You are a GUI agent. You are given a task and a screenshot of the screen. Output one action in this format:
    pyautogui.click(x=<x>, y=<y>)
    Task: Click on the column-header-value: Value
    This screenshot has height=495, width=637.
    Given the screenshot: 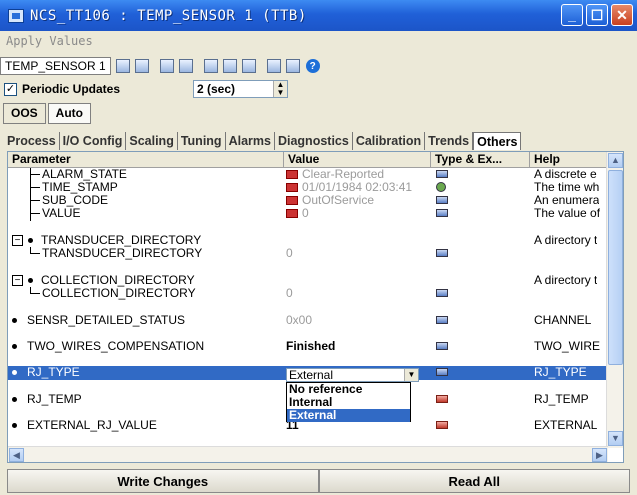 What is the action you would take?
    pyautogui.click(x=357, y=160)
    